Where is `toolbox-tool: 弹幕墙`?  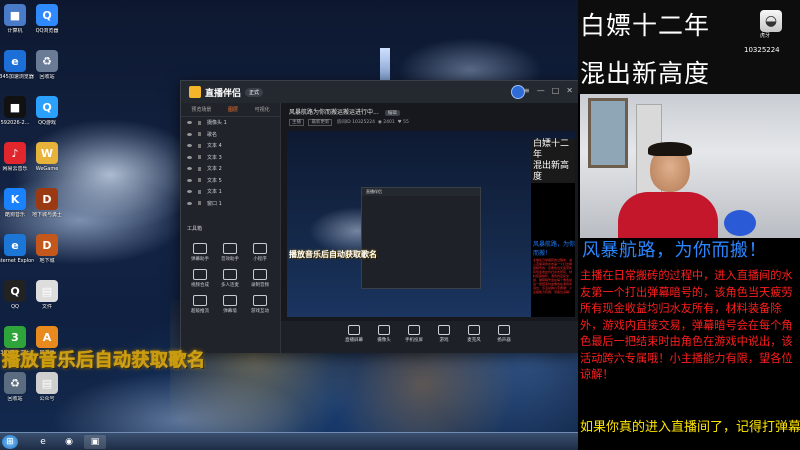 toolbox-tool: 弹幕墙 is located at coordinates (230, 304).